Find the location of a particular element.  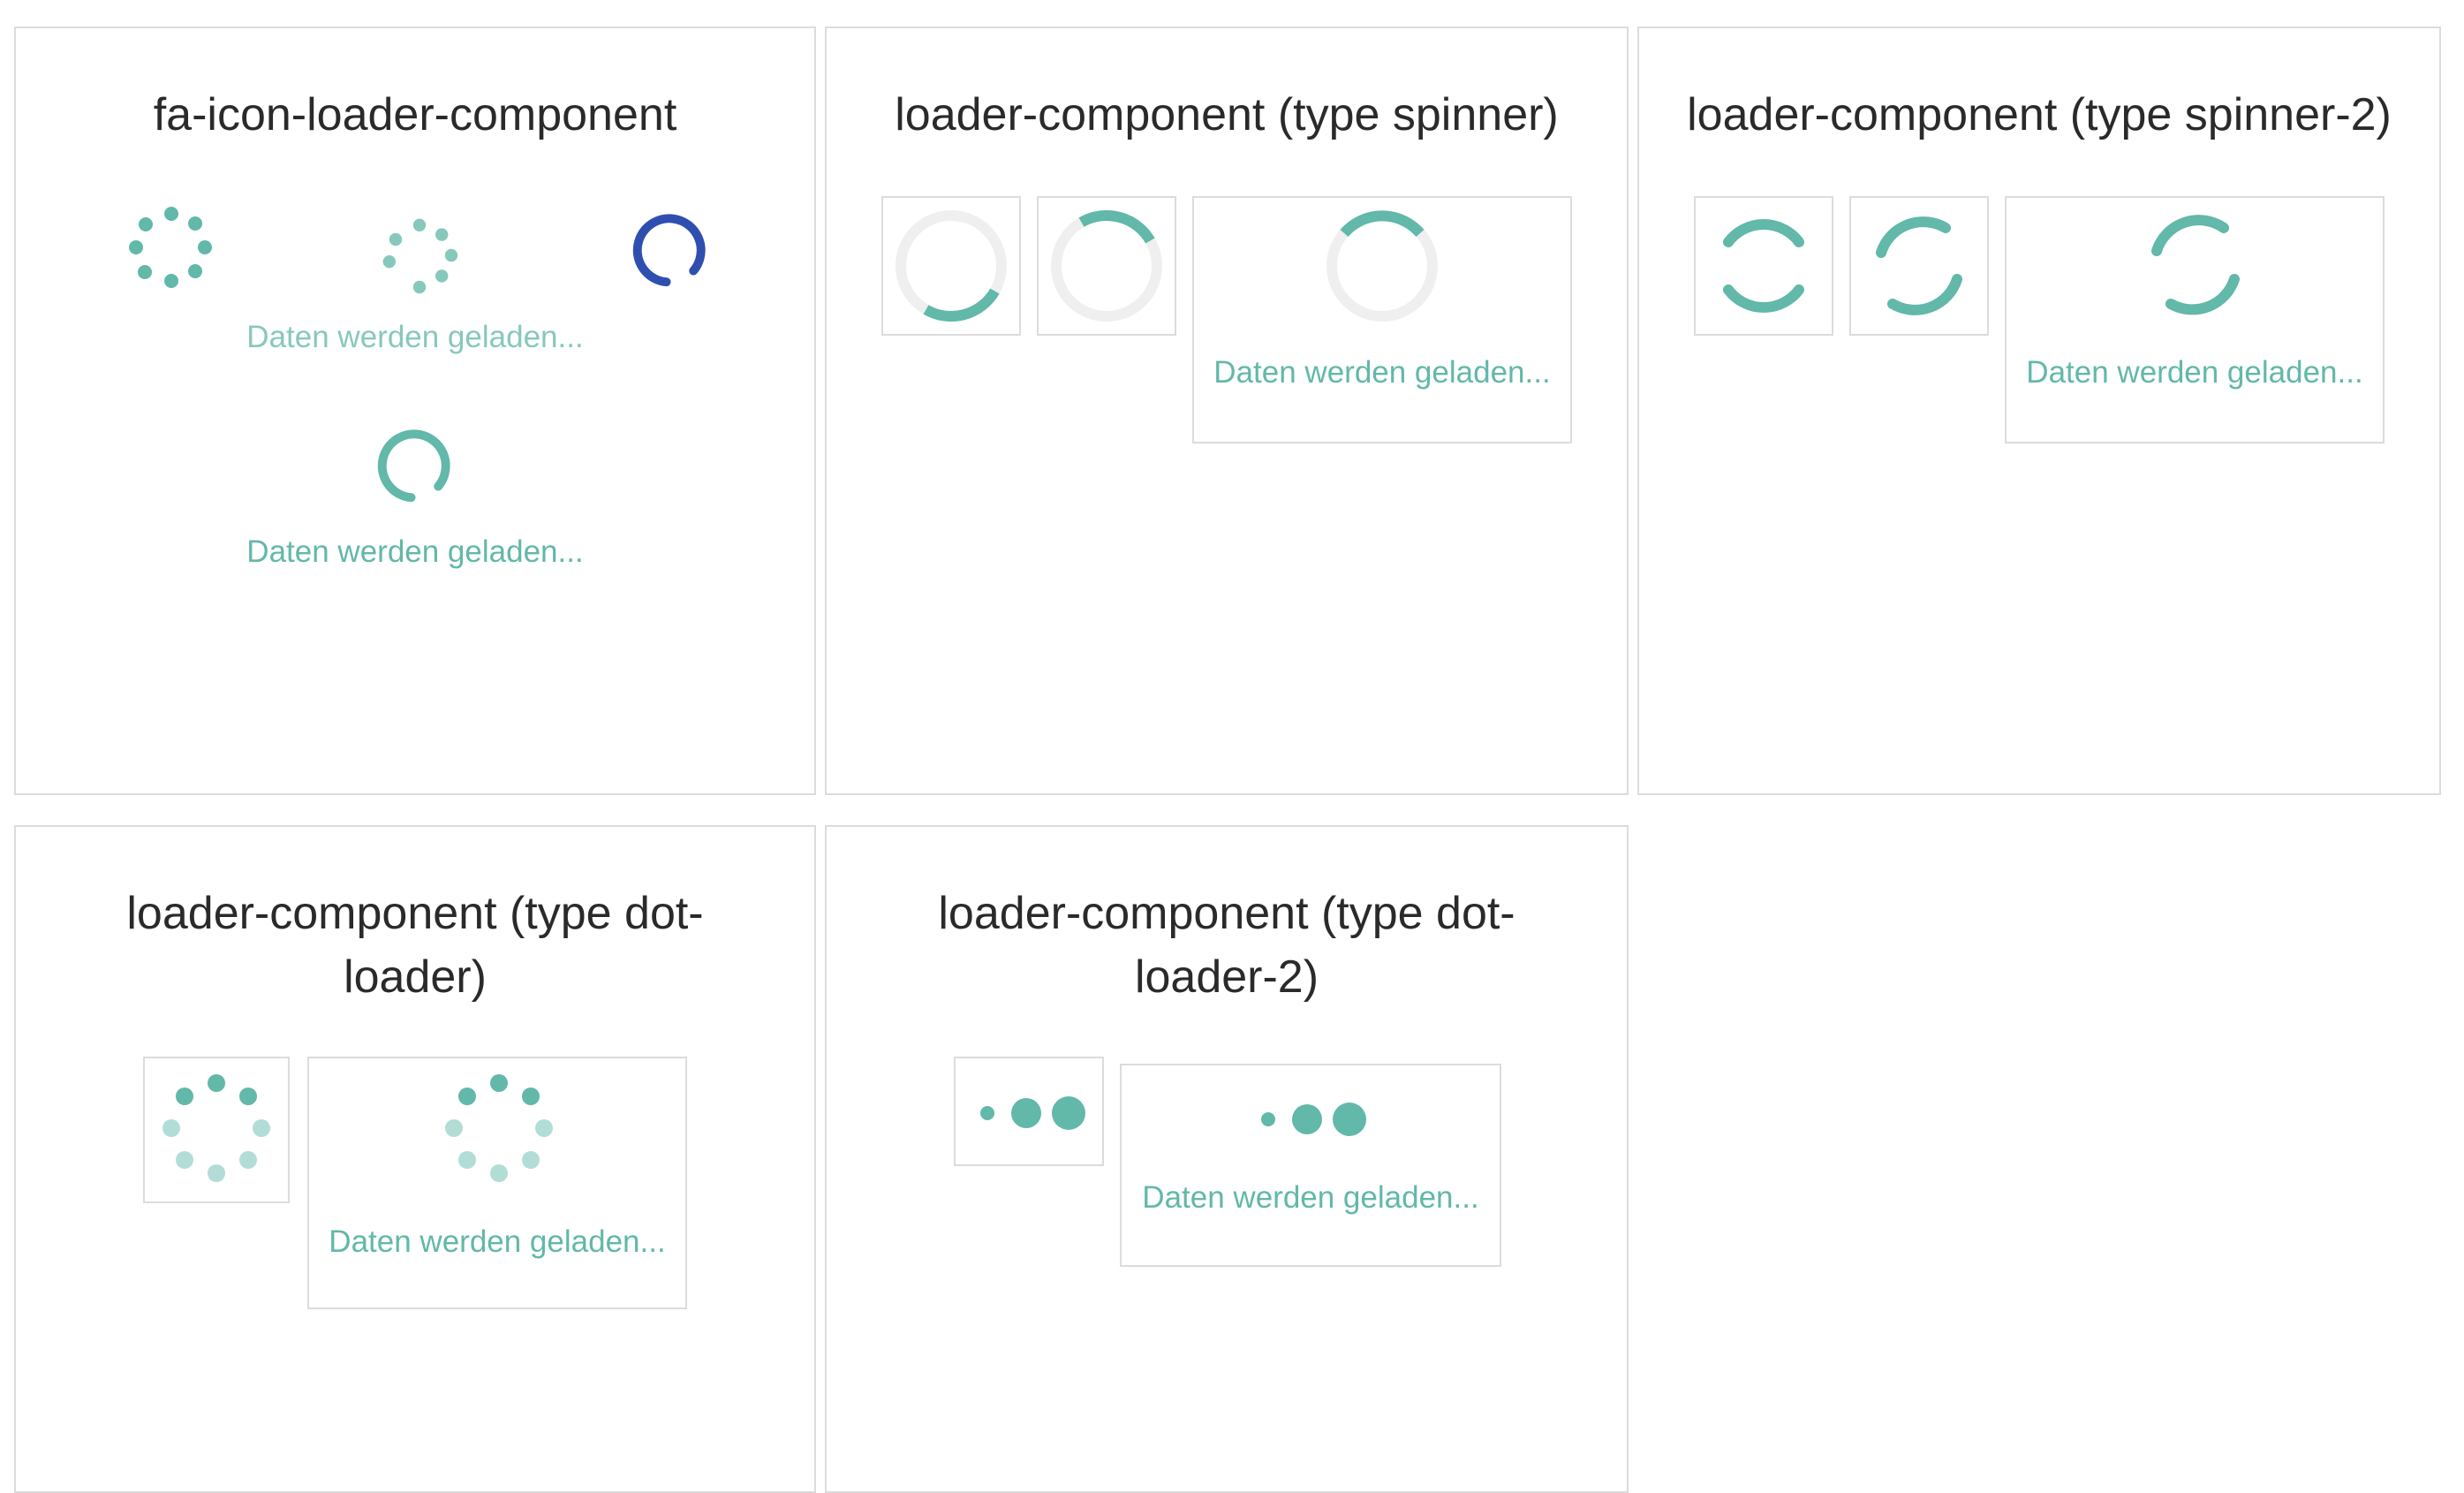

panel-title: loader-component (type spinner) is located at coordinates (1227, 114).